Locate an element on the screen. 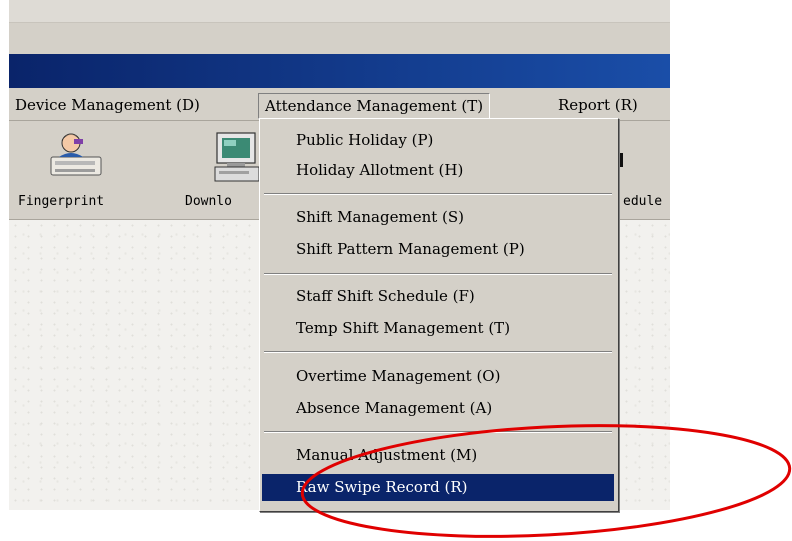 This screenshot has width=792, height=541. menu-item-staff-shift-schedule: Staff Shift Schedule (F) is located at coordinates (438, 296).